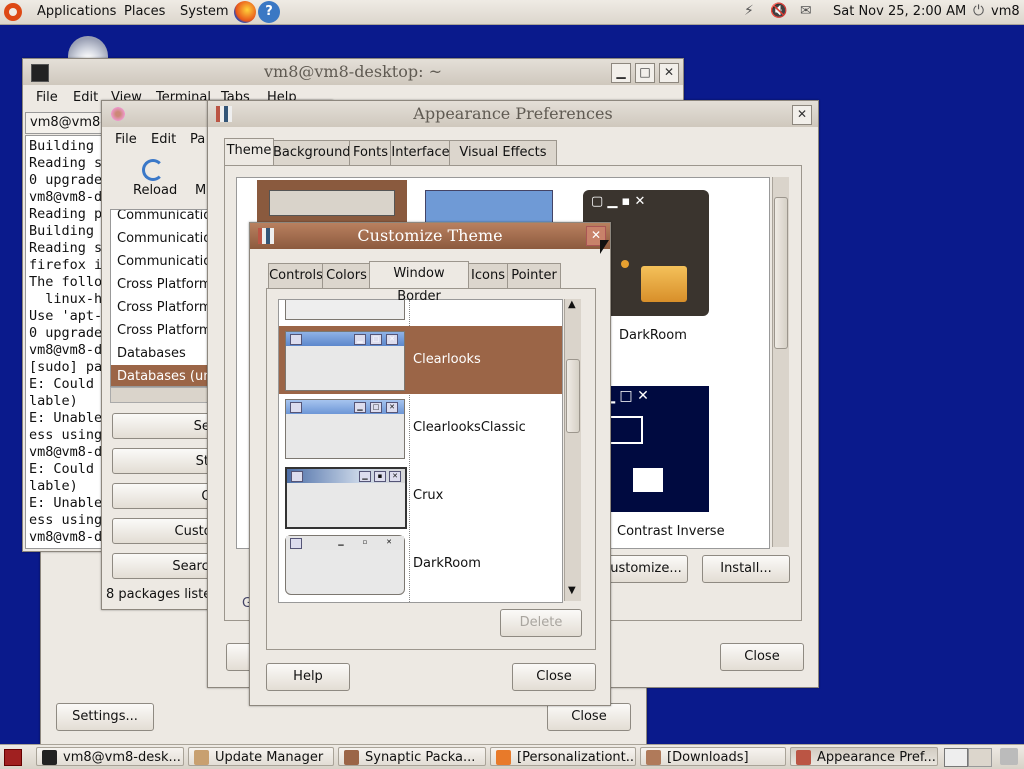 This screenshot has height=769, width=1024. What do you see at coordinates (513, 114) in the screenshot?
I see `appearance-titlebar: Appearance Preferences ✕` at bounding box center [513, 114].